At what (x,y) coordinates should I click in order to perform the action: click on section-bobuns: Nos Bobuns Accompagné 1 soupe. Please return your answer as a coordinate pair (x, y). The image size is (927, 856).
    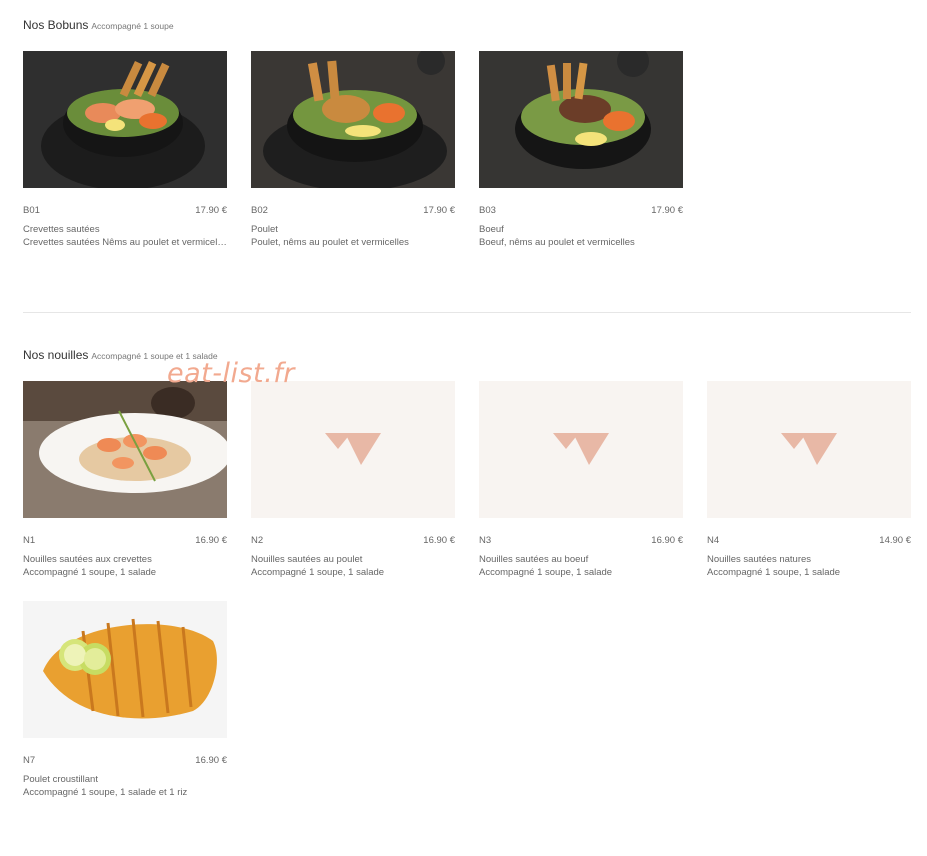
    Looking at the image, I should click on (467, 25).